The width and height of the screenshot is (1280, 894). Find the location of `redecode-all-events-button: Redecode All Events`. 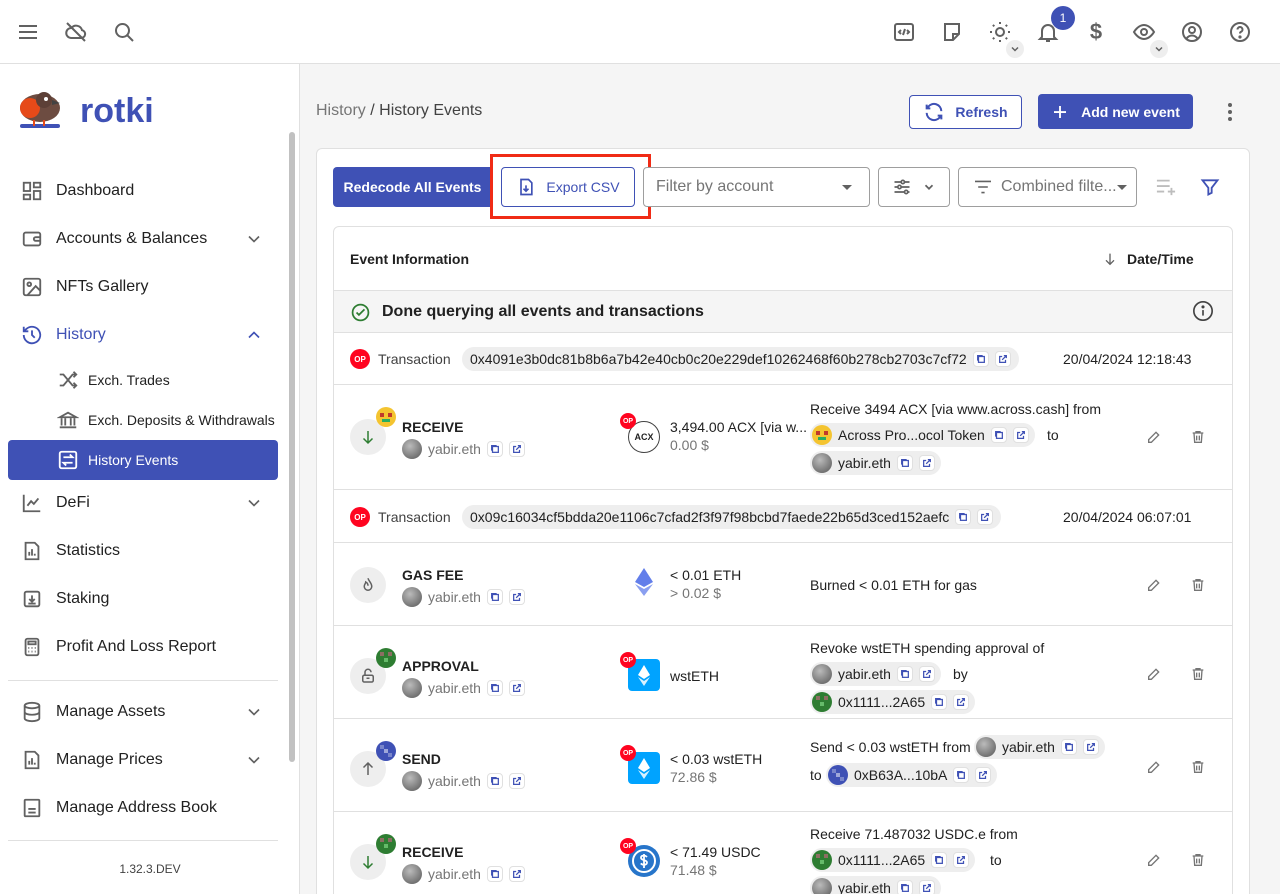

redecode-all-events-button: Redecode All Events is located at coordinates (412, 187).